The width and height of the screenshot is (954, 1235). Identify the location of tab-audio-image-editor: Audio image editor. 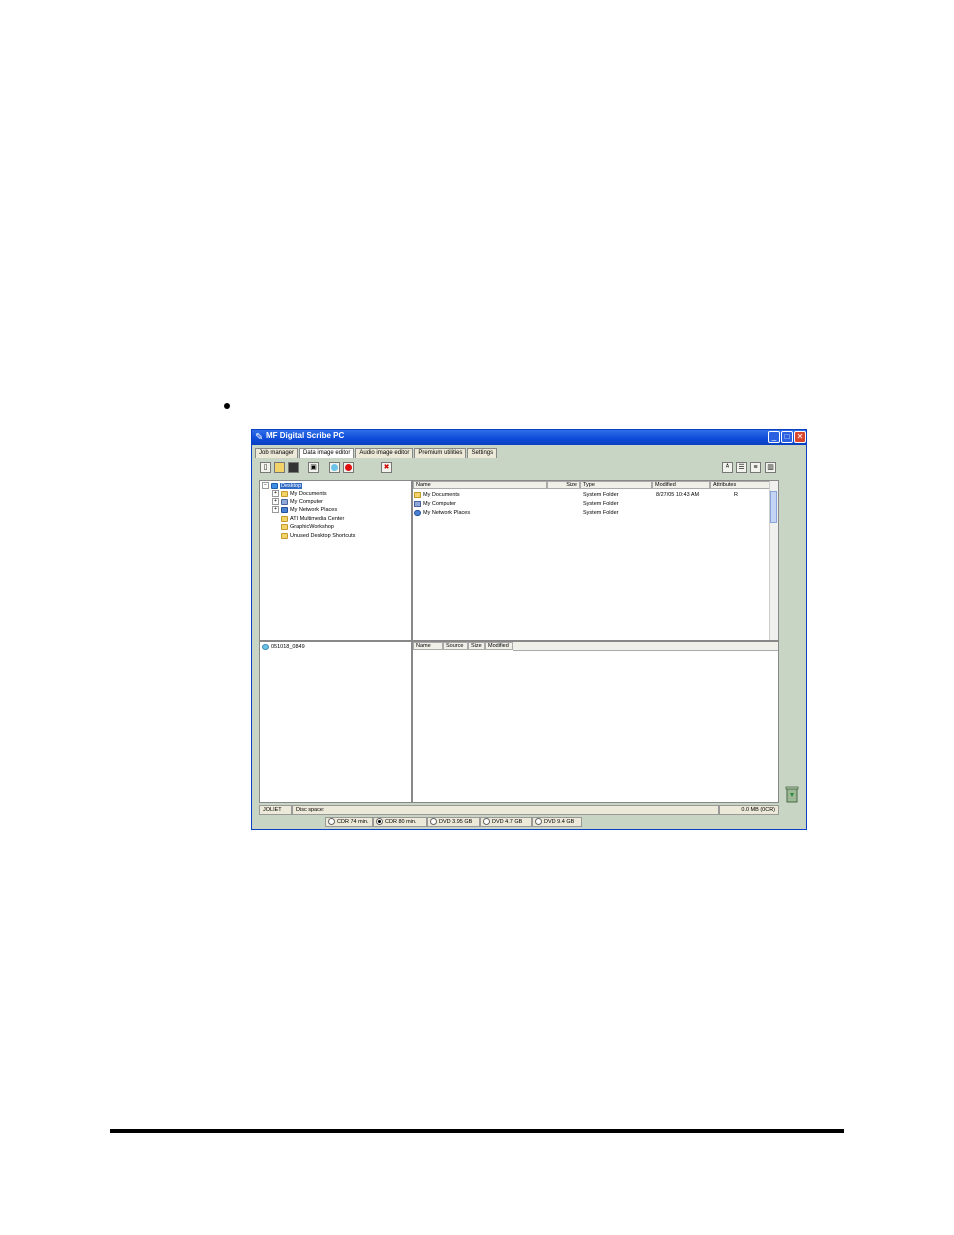
(384, 453).